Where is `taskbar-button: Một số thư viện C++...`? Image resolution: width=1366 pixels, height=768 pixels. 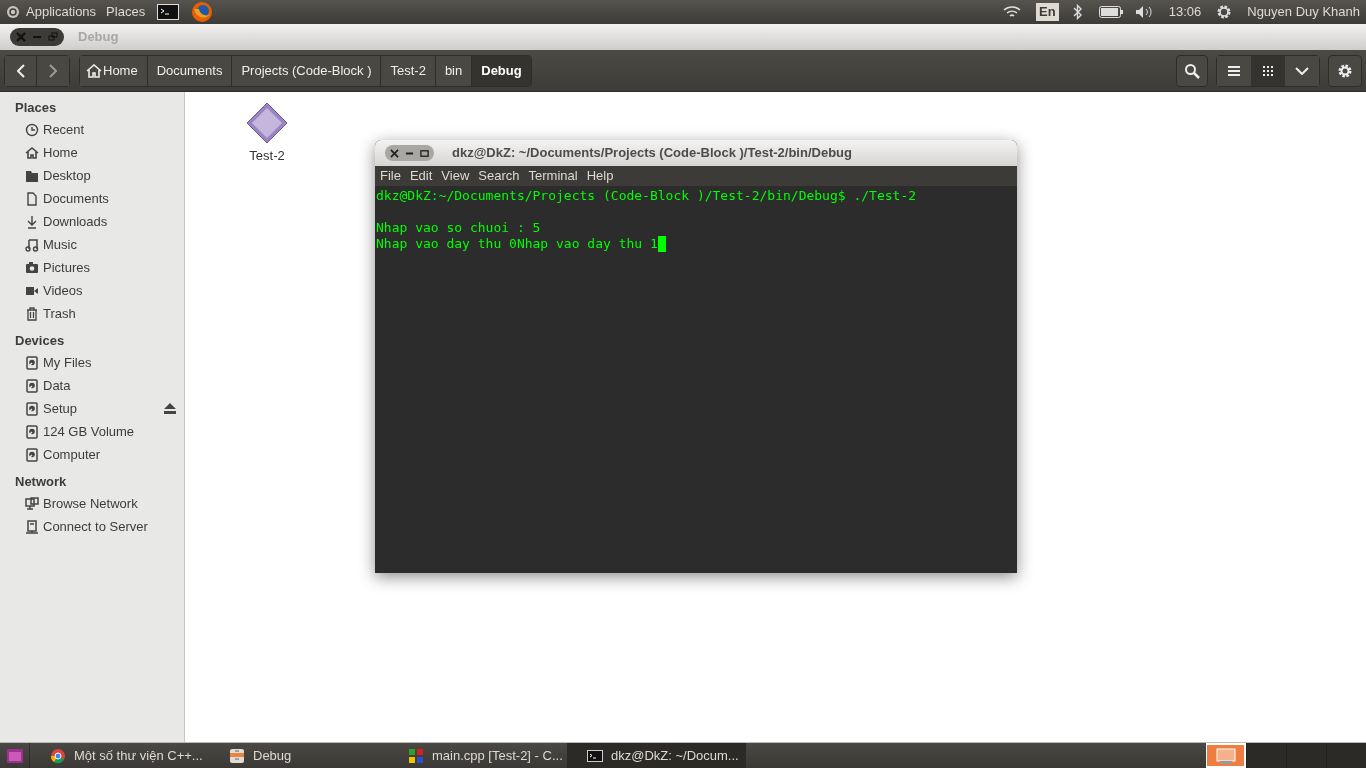
taskbar-button: Một số thư viện C++... is located at coordinates (119, 755).